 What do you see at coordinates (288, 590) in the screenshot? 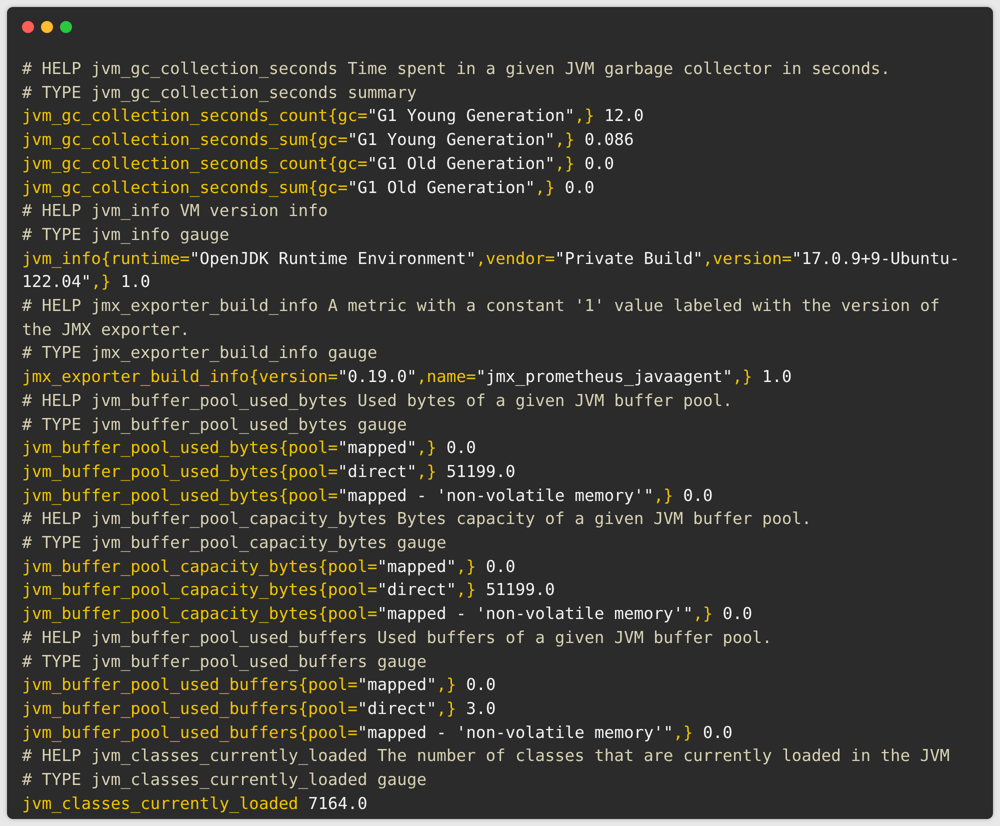
I see `metric-line: jvm_buffer_pool_capacity_bytes{pool="direct",} 51199.0` at bounding box center [288, 590].